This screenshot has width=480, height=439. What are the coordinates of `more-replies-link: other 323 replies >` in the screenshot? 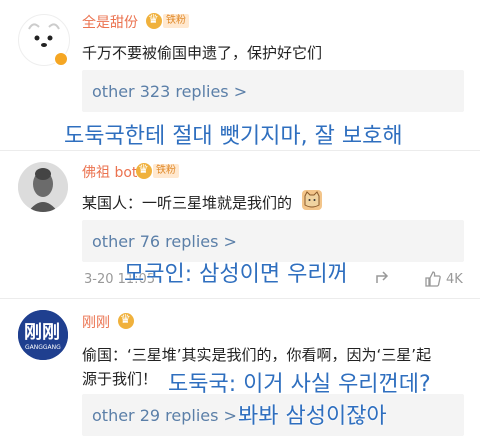 It's located at (169, 91).